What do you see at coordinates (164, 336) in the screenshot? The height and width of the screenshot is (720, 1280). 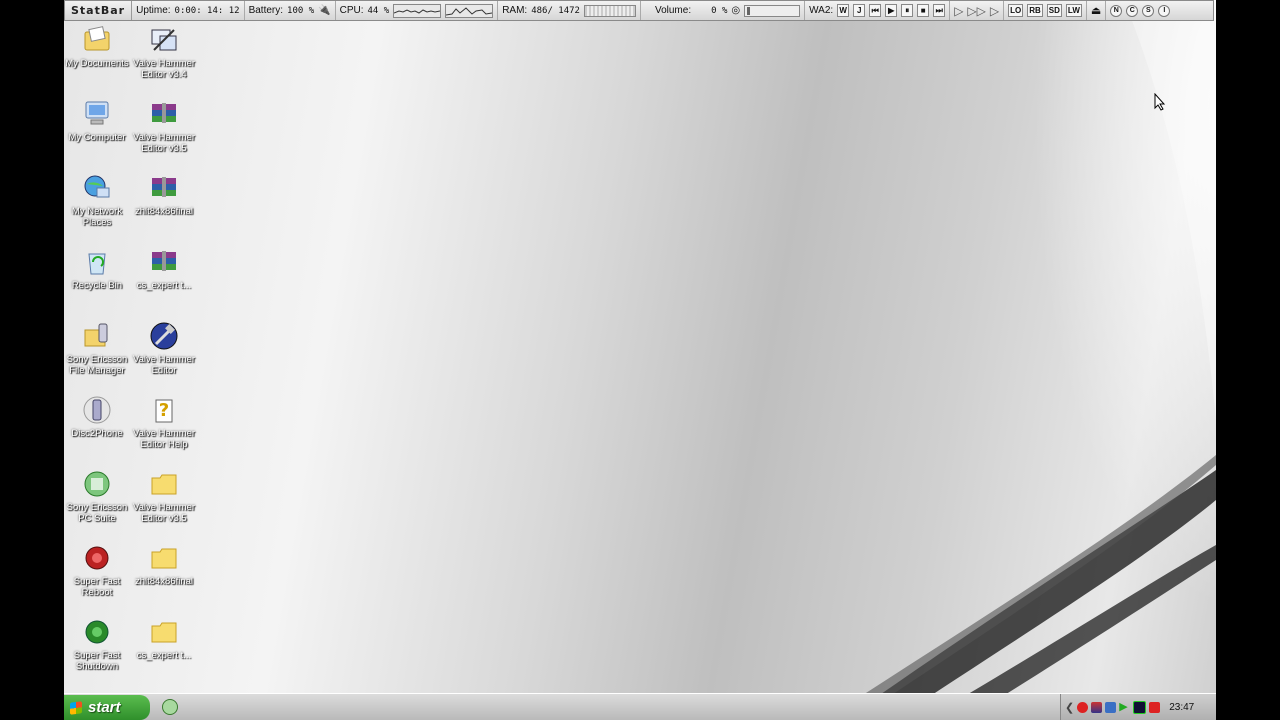 I see `hammer-icon` at bounding box center [164, 336].